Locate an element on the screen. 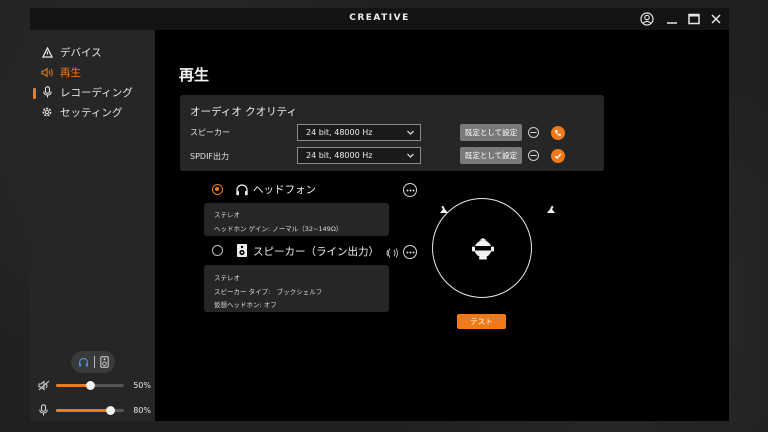  speaker-position-ring is located at coordinates (482, 248).